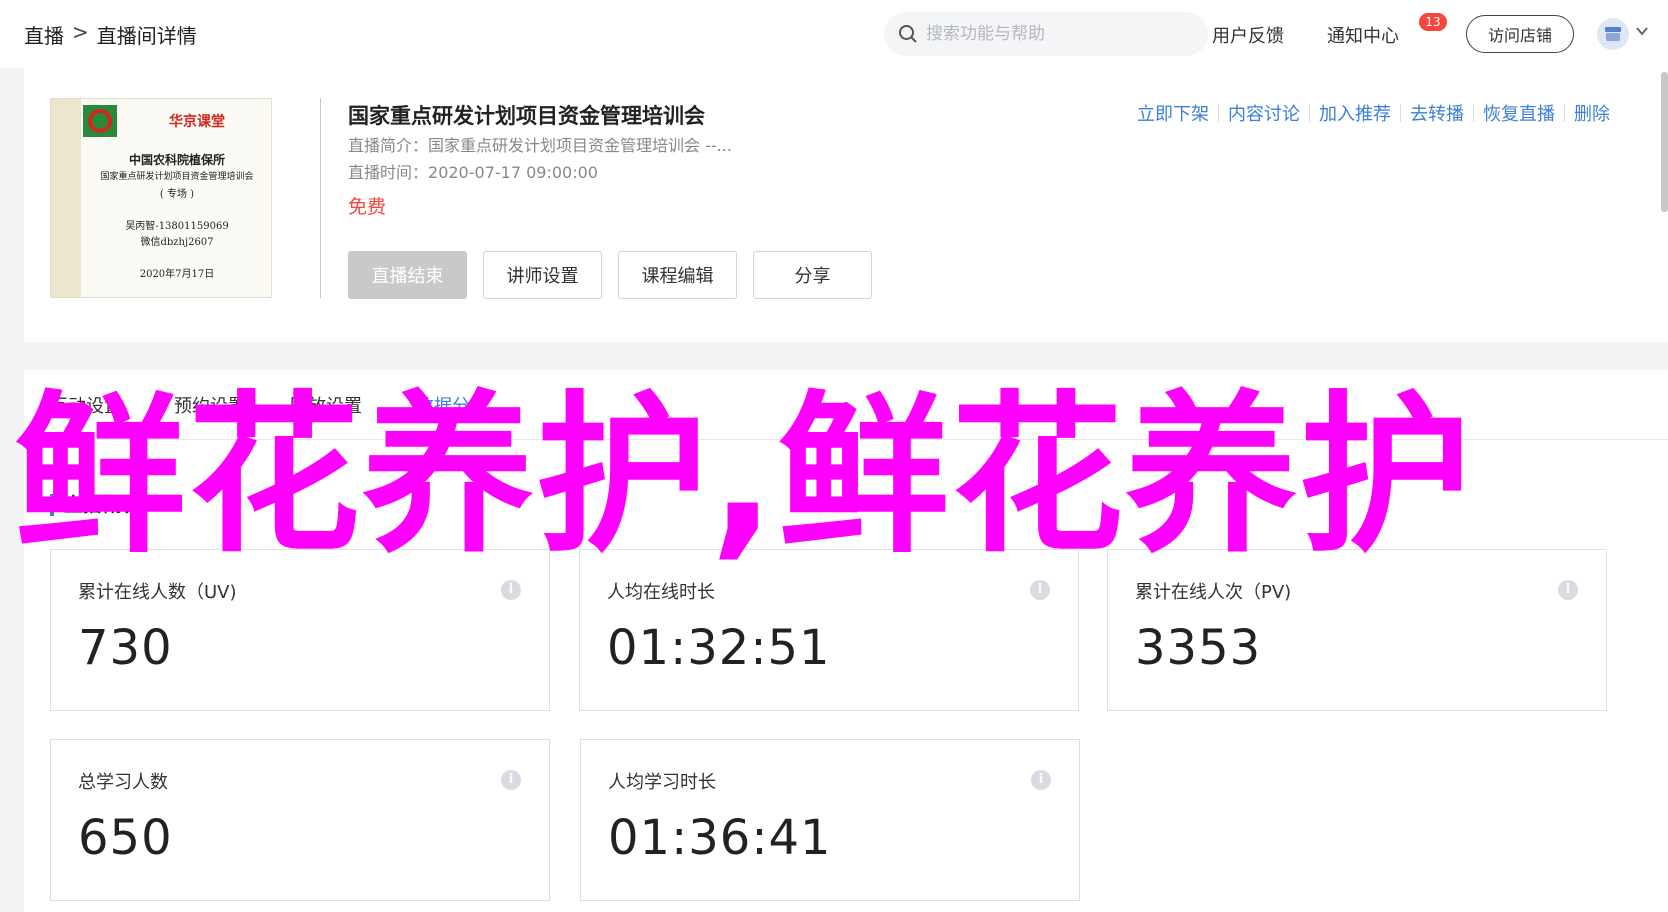 This screenshot has width=1668, height=912. Describe the element at coordinates (720, 838) in the screenshot. I see `stat-value: 01:36:41` at that location.